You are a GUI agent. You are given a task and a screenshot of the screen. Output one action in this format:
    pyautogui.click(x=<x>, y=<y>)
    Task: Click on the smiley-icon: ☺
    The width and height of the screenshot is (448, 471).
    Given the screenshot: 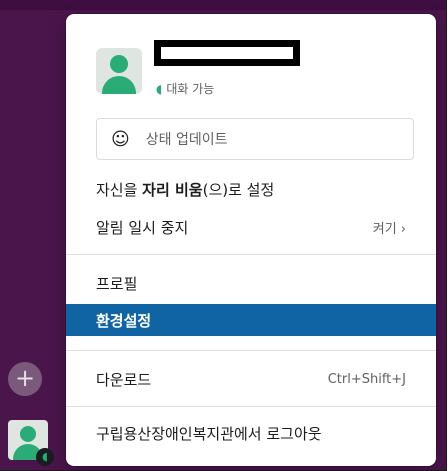 What is the action you would take?
    pyautogui.click(x=120, y=139)
    